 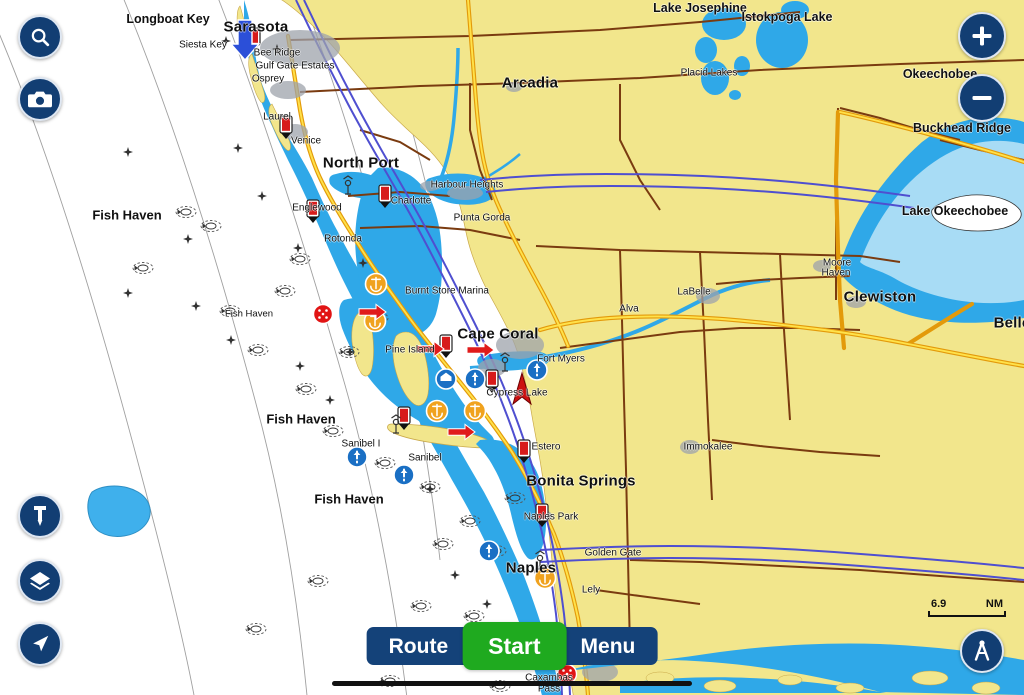 What do you see at coordinates (967, 607) in the screenshot?
I see `scale-bar: 6.9 NM` at bounding box center [967, 607].